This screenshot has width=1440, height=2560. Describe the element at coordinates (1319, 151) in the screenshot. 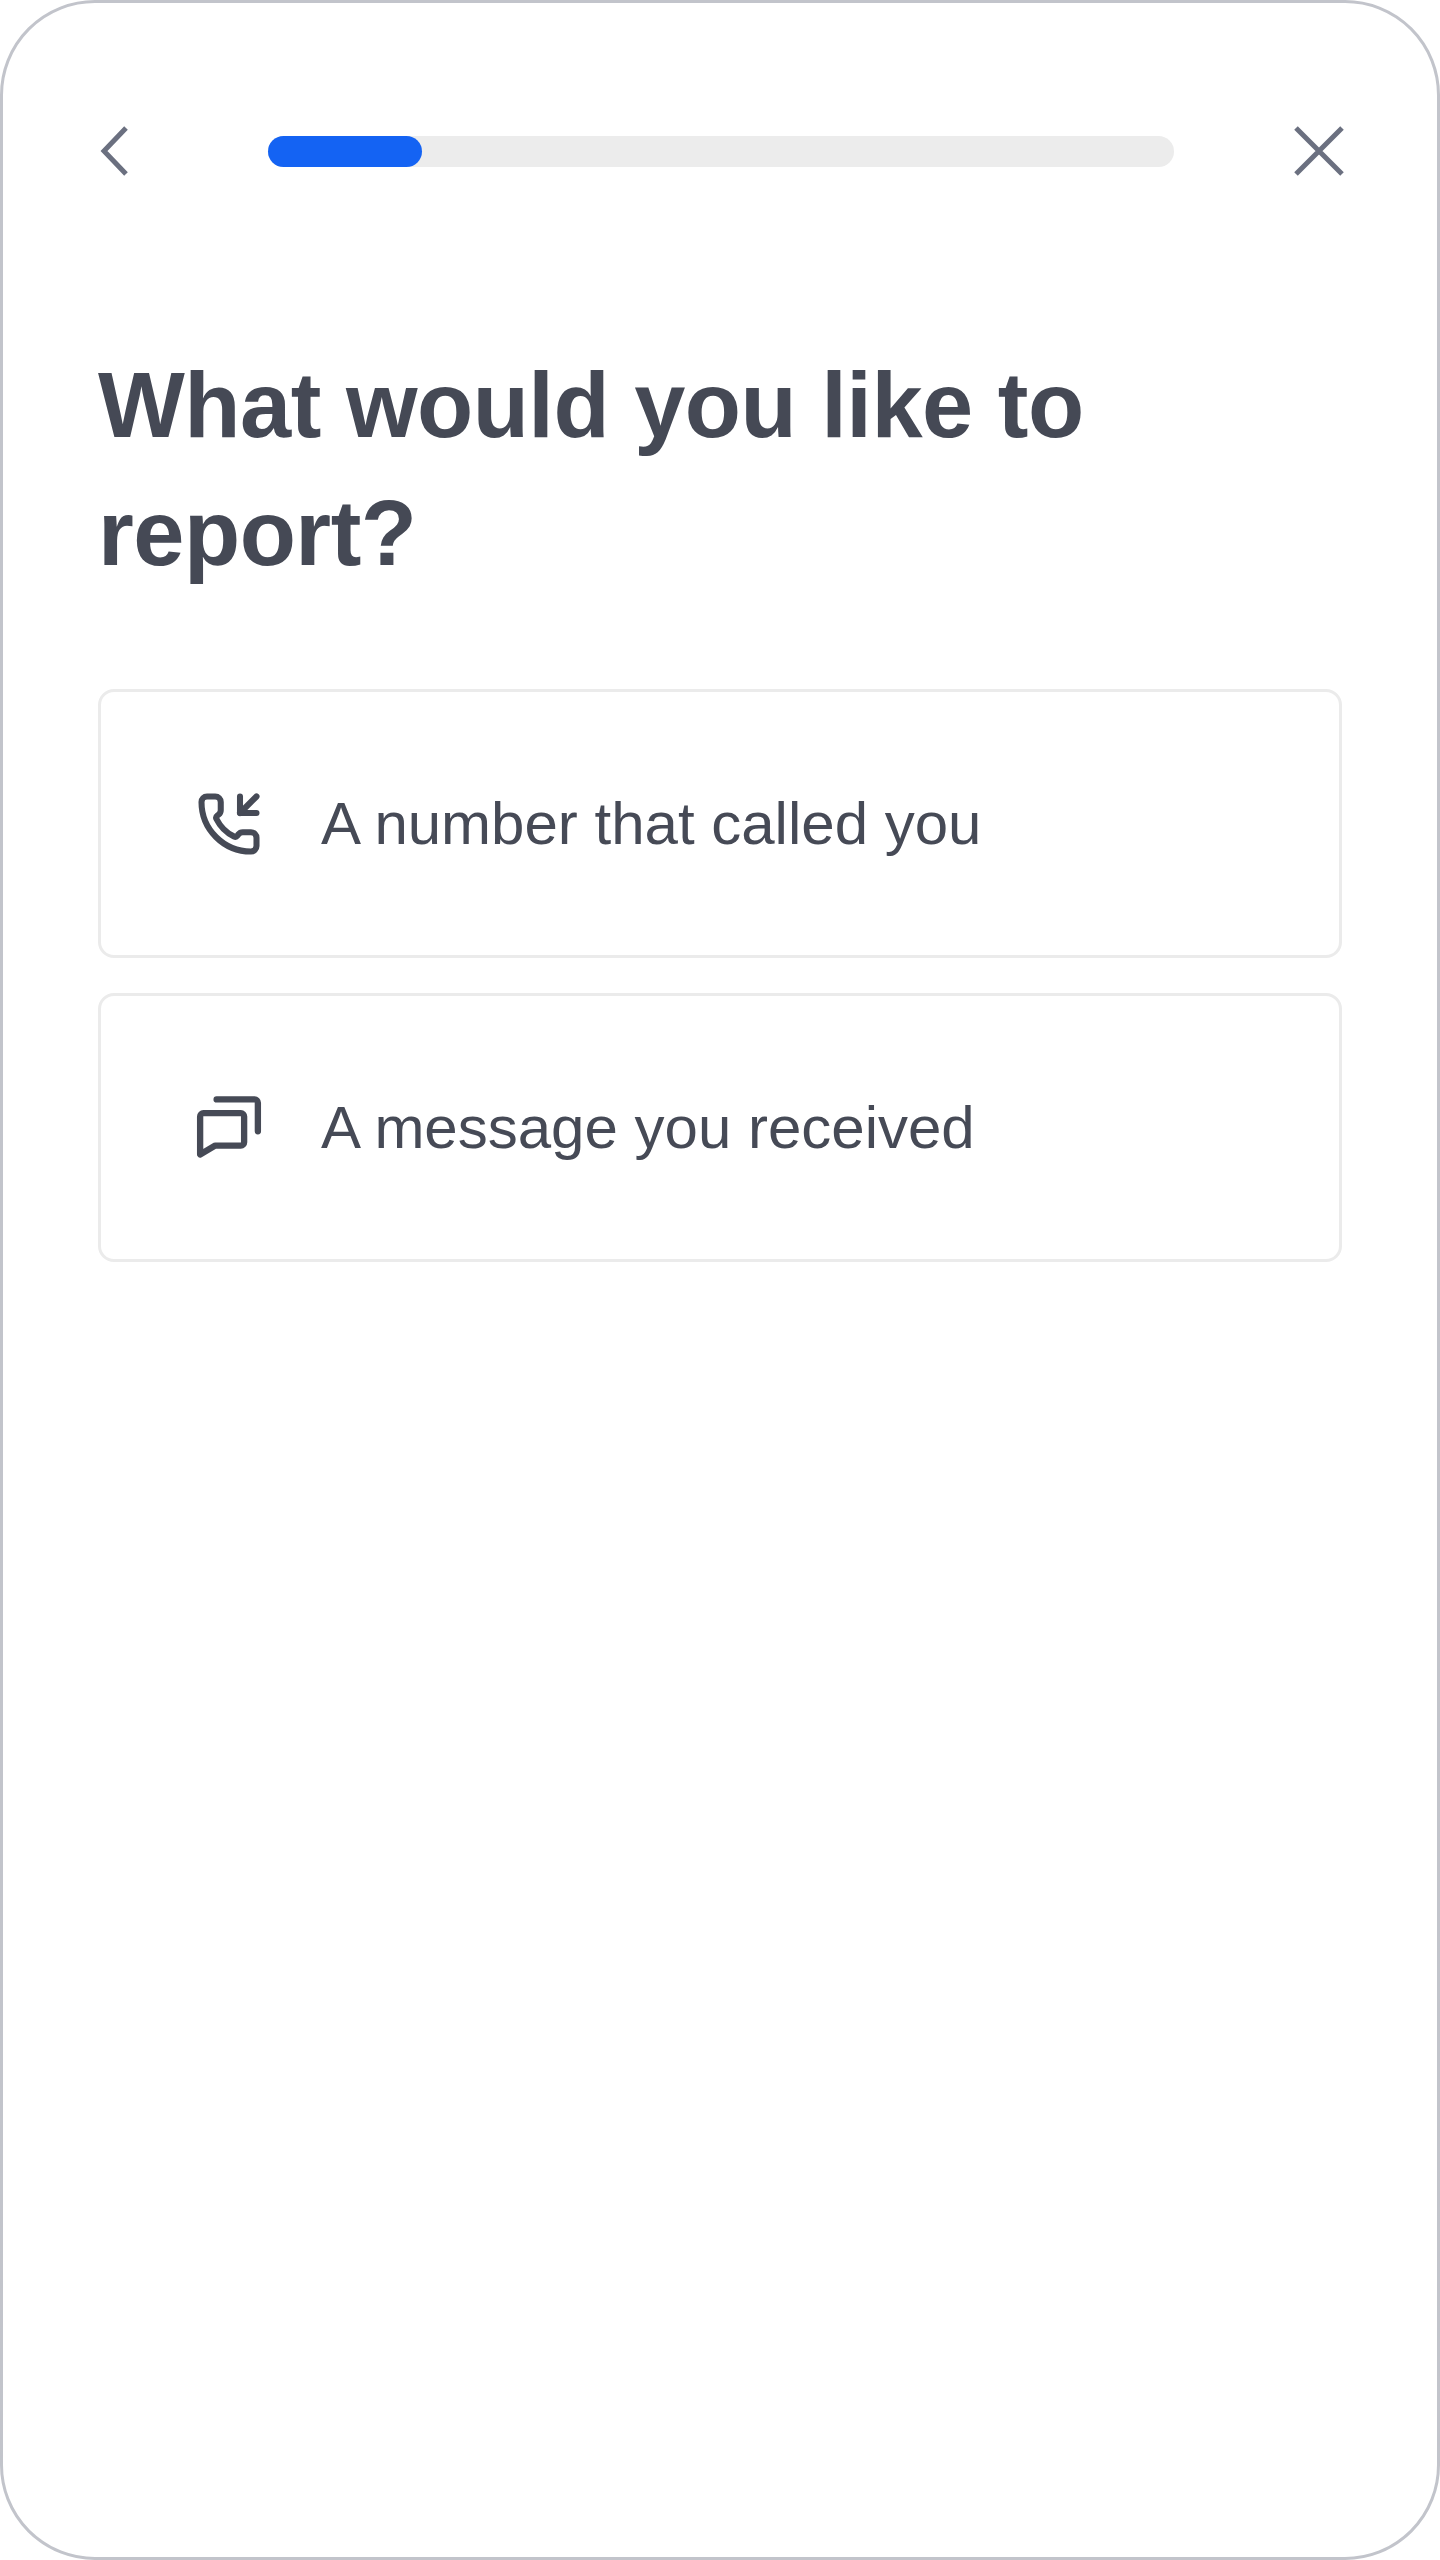

I see `close-icon` at that location.